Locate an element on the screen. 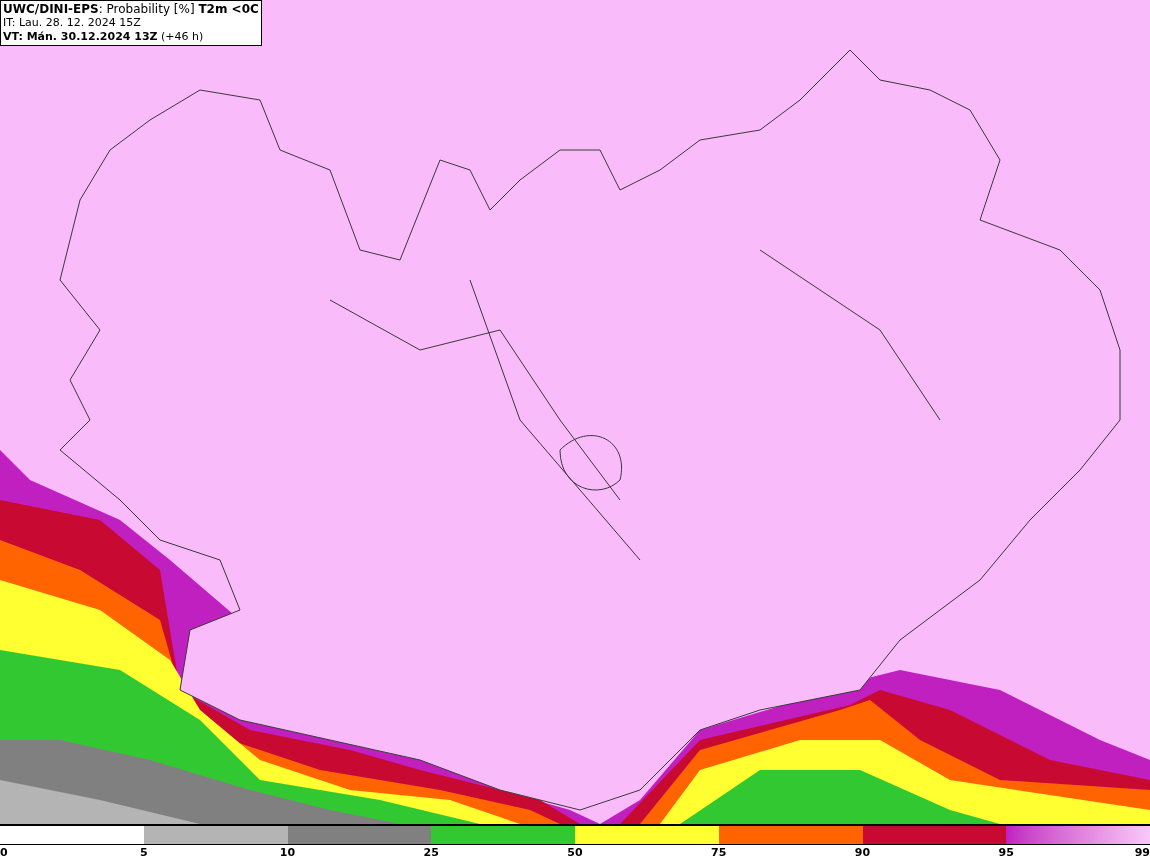 The image size is (1150, 863). legend-tick-label: 75 is located at coordinates (719, 853).